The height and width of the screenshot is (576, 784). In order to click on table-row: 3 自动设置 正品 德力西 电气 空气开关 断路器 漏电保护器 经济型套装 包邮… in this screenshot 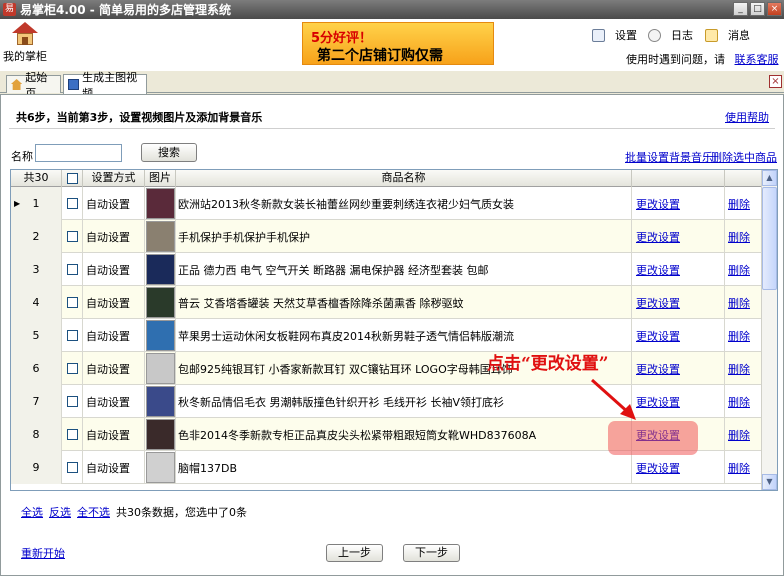, I will do `click(386, 269)`.